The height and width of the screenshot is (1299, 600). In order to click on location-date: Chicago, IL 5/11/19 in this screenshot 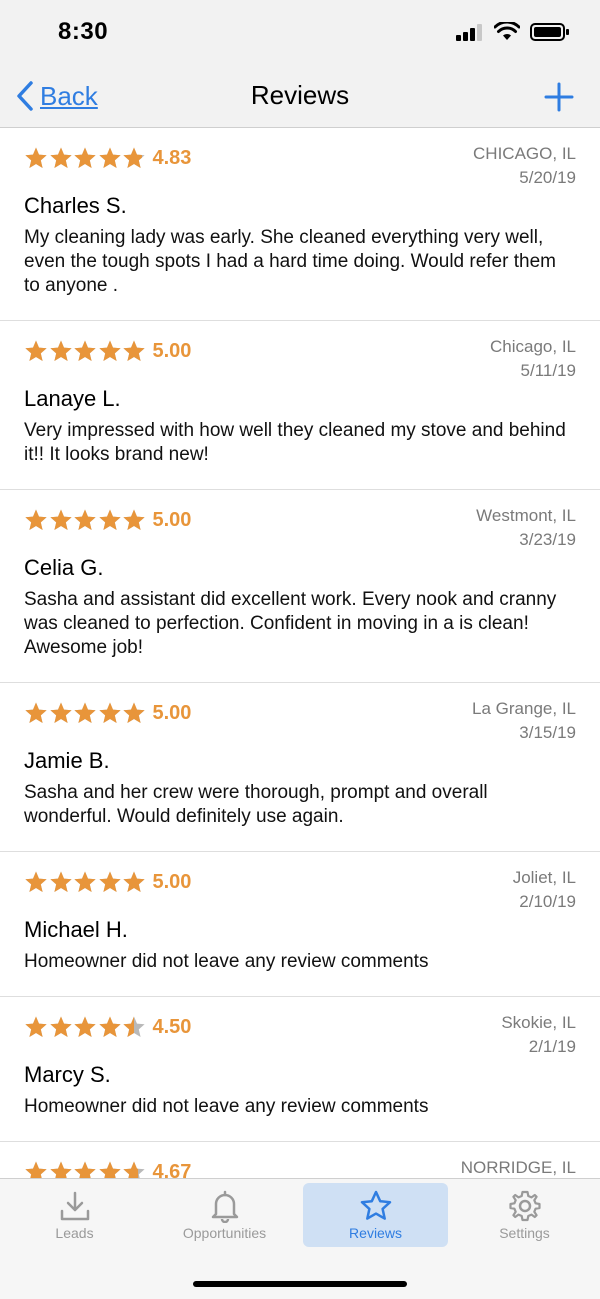, I will do `click(533, 359)`.